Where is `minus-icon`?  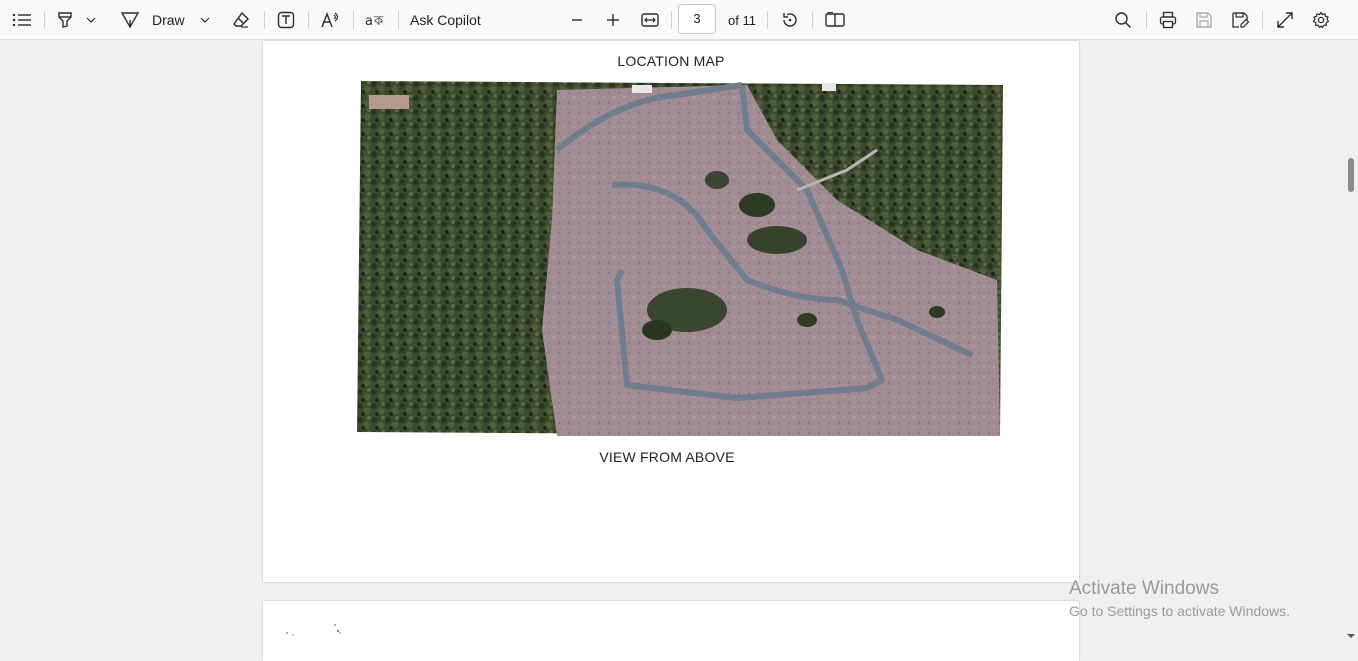
minus-icon is located at coordinates (577, 20).